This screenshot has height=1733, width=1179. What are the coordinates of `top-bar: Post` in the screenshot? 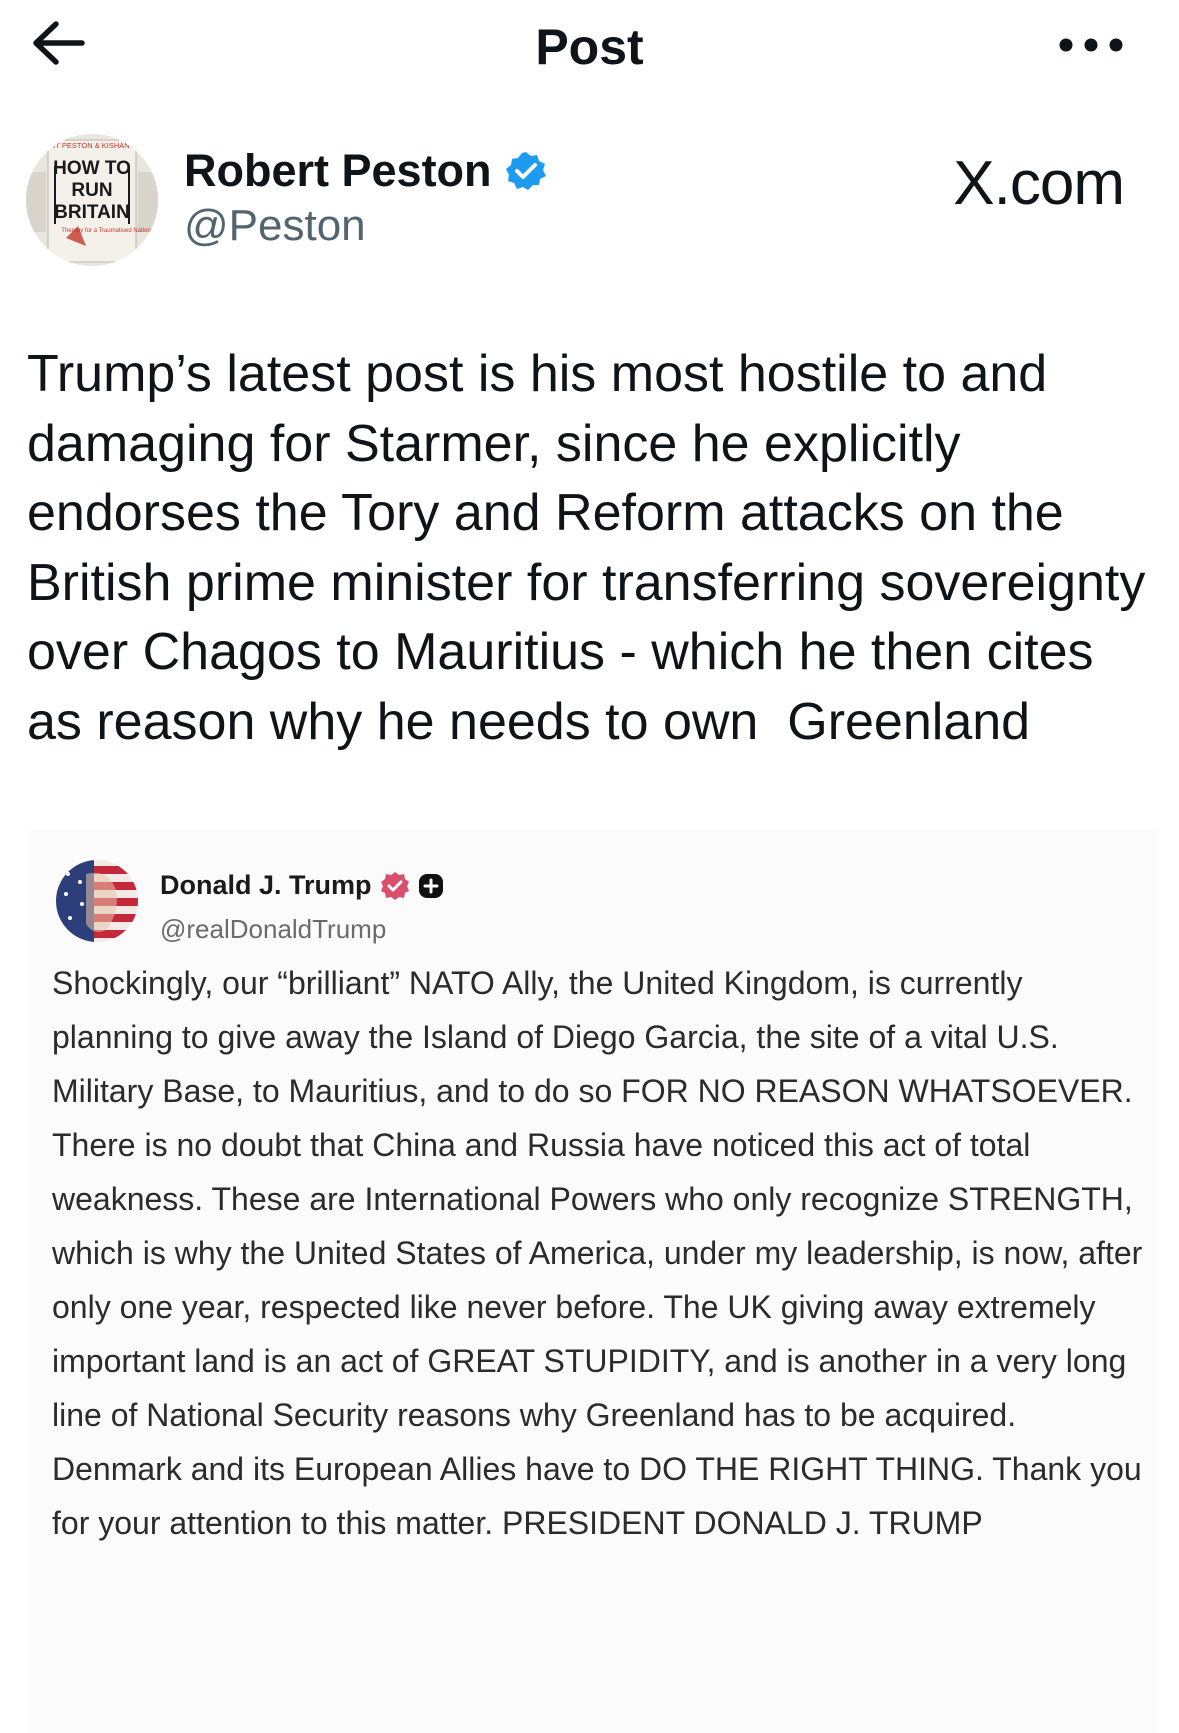 It's located at (589, 50).